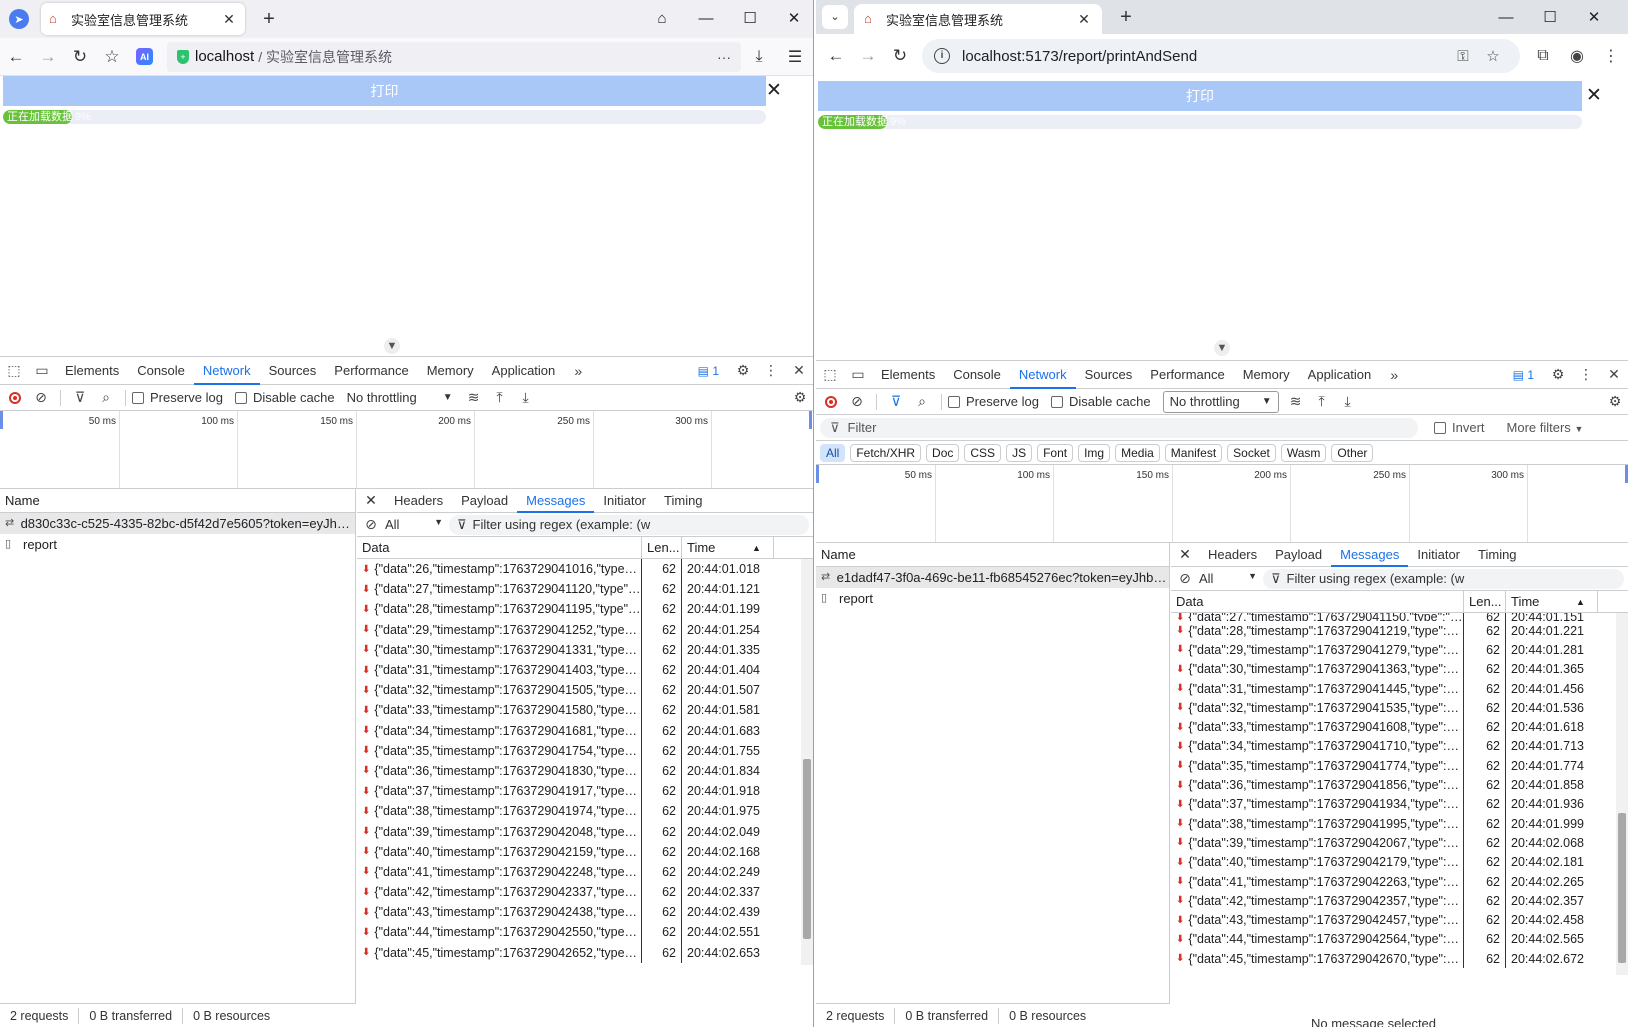 The width and height of the screenshot is (1628, 1027). Describe the element at coordinates (1459, 427) in the screenshot. I see `invert-checkbox: Invert` at that location.